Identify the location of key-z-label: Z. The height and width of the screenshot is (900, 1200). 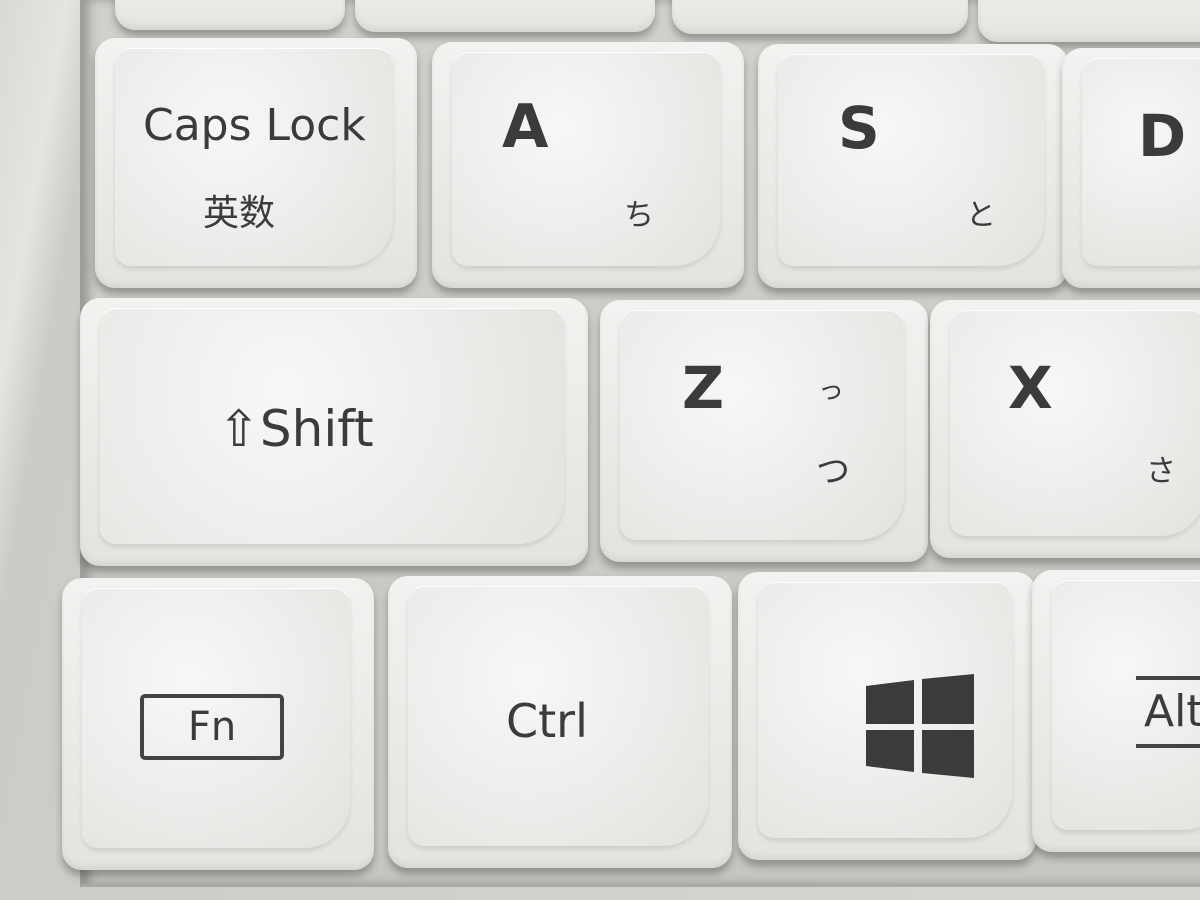
(703, 388).